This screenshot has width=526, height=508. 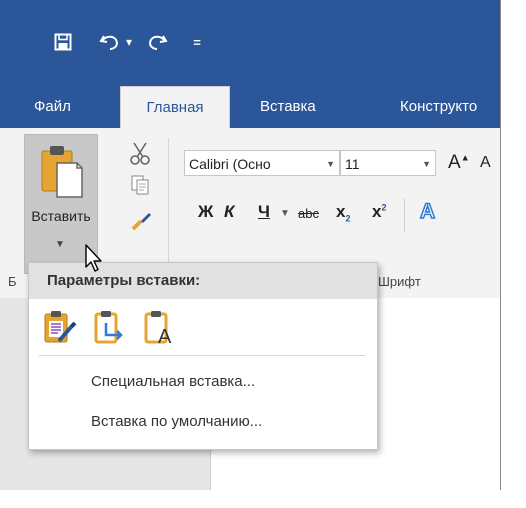 I want to click on menu-divider, so click(x=202, y=355).